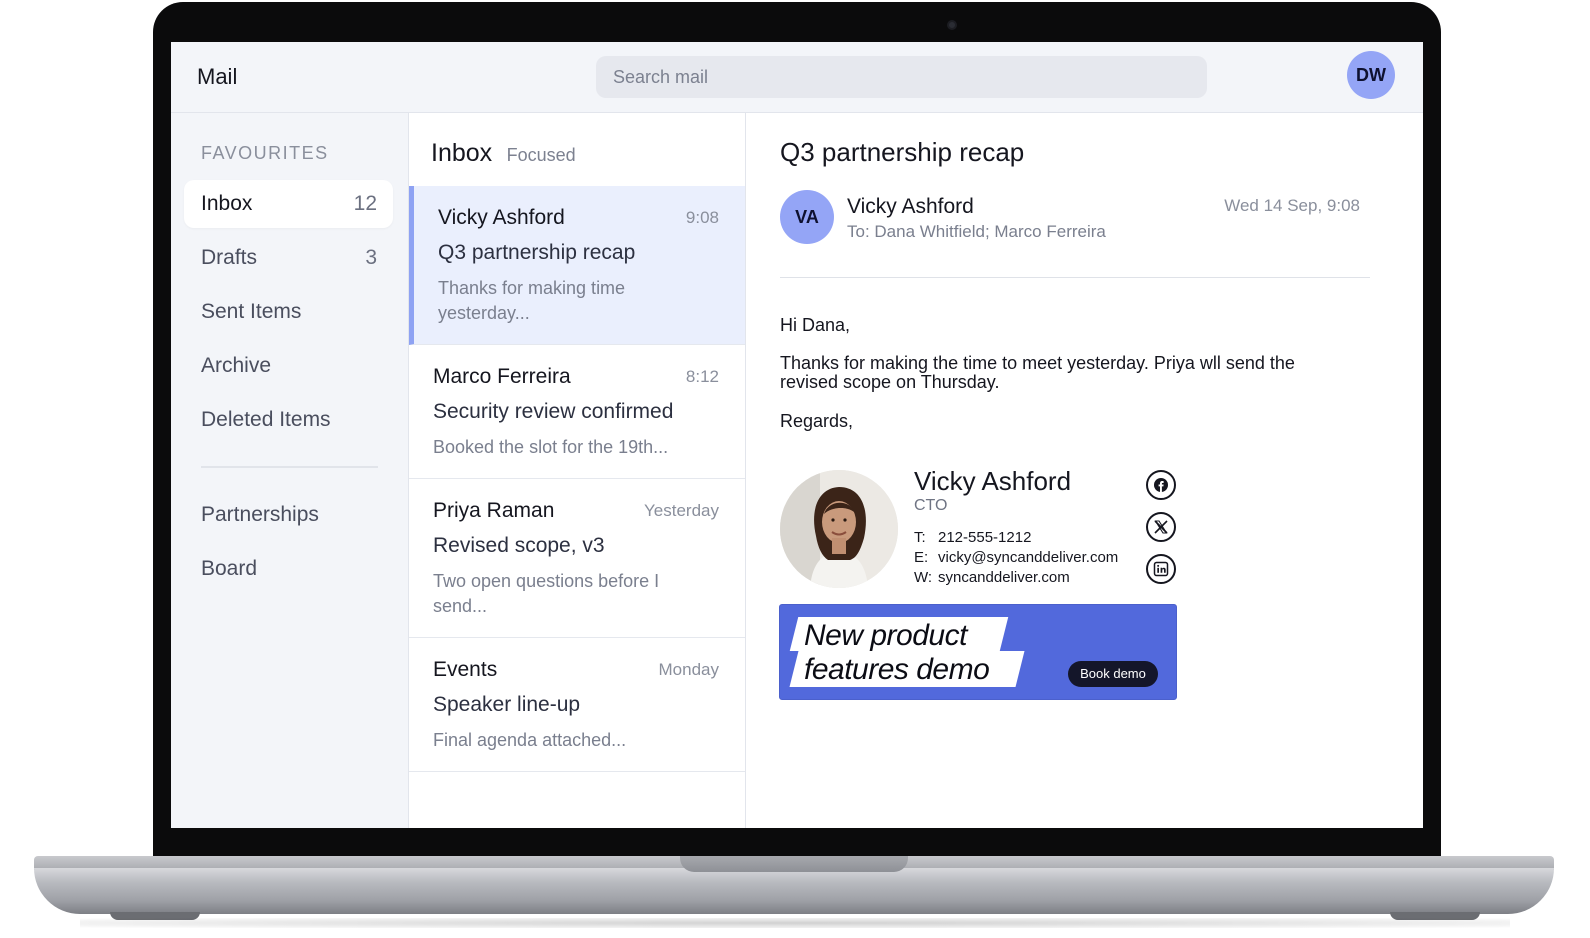 The width and height of the screenshot is (1590, 938). Describe the element at coordinates (901, 77) in the screenshot. I see `search-input: Search mail` at that location.